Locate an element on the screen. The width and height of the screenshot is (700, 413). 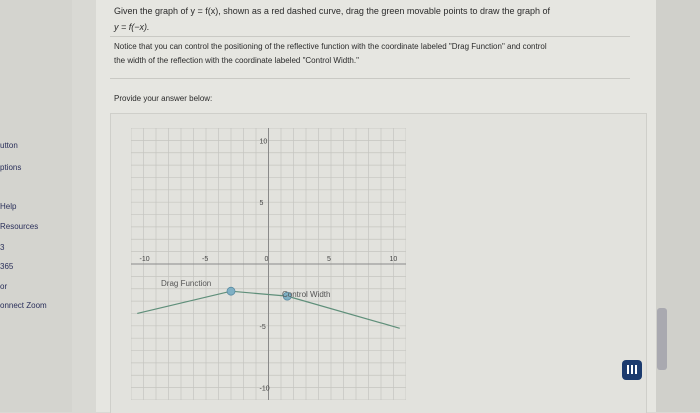
notice-divider is located at coordinates (370, 78).